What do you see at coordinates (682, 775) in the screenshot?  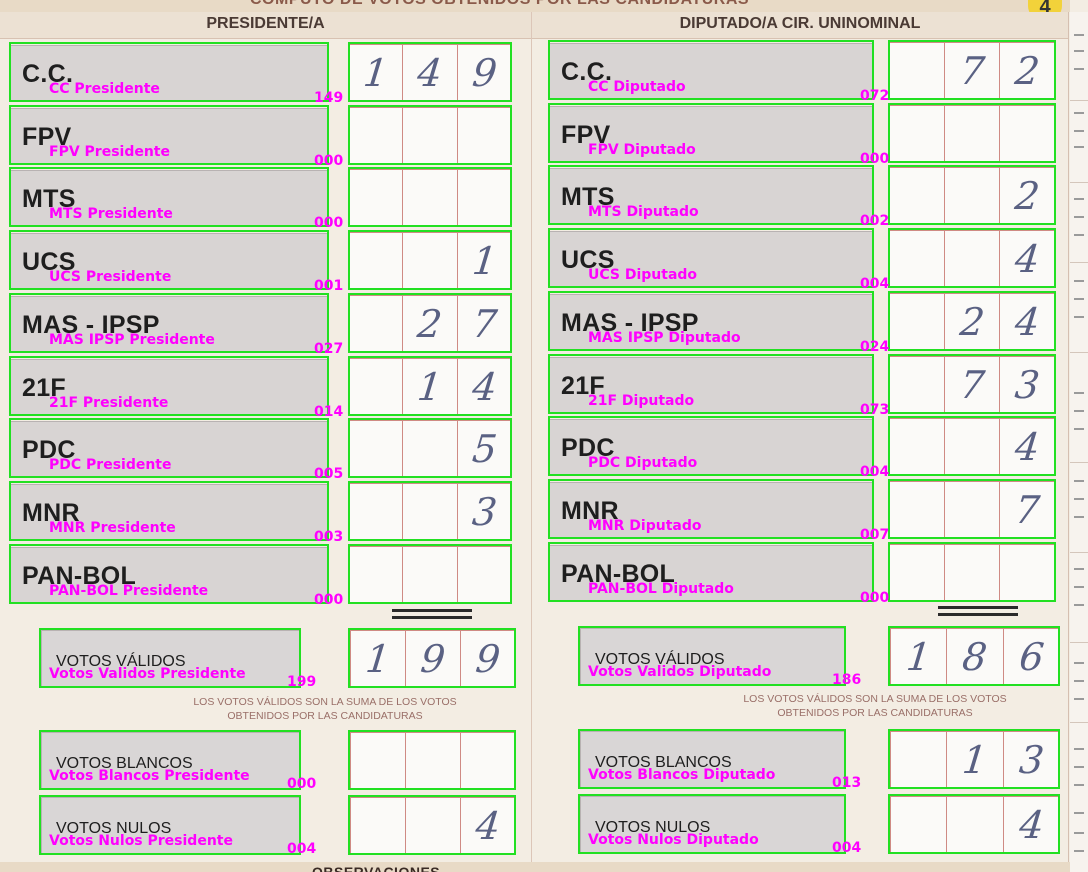 I see `field-tag: Votos Blancos Diputado` at bounding box center [682, 775].